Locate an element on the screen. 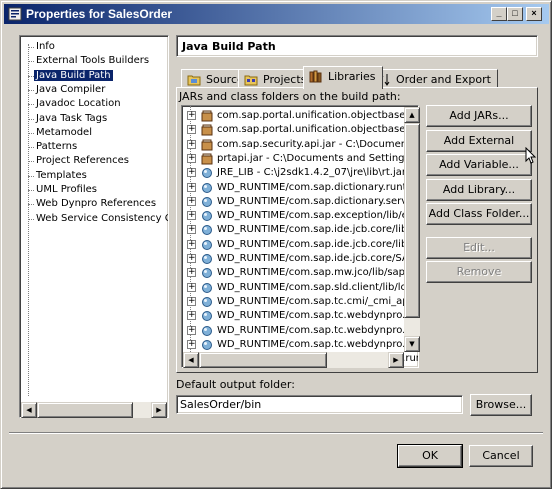 The image size is (552, 489). nav-item-label: UML Profiles is located at coordinates (67, 189).